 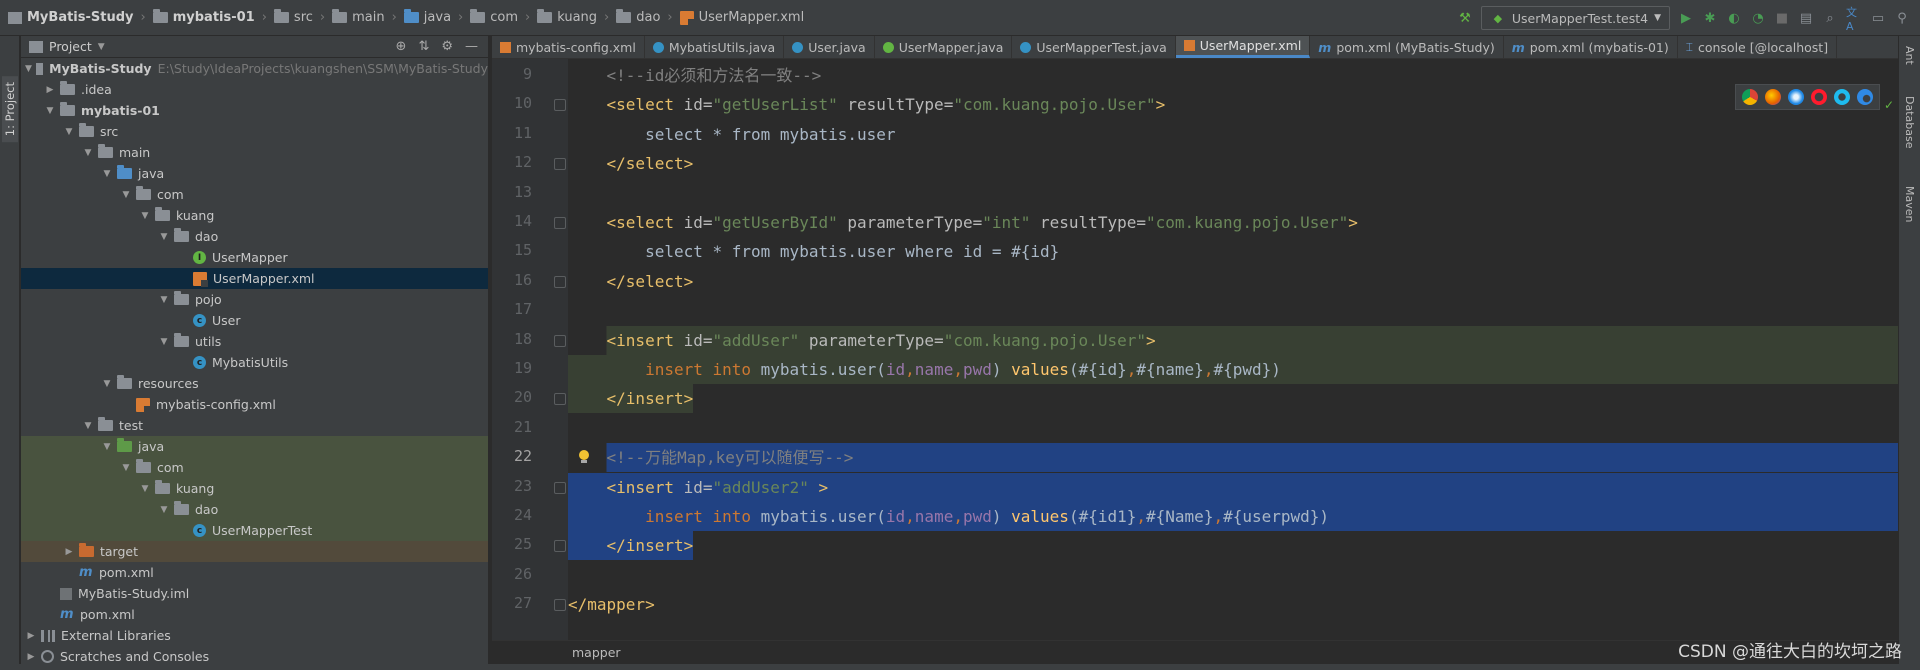 What do you see at coordinates (254, 530) in the screenshot?
I see `tree-item: c UserMapperTest` at bounding box center [254, 530].